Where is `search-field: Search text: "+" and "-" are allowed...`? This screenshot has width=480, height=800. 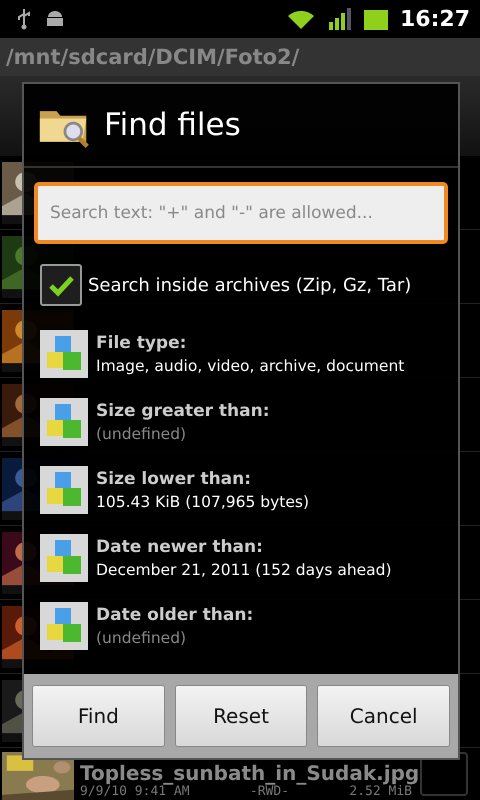
search-field: Search text: "+" and "-" are allowed... is located at coordinates (241, 213).